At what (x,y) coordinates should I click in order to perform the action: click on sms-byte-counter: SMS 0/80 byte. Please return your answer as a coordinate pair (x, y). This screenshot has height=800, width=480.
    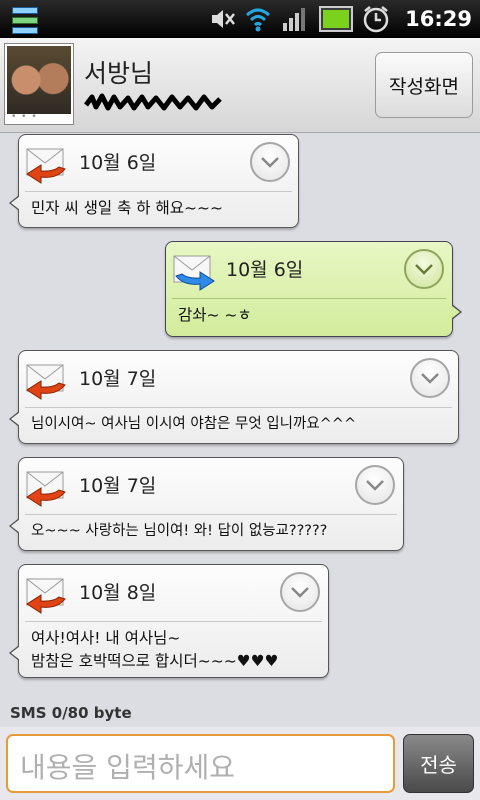
    Looking at the image, I should click on (71, 713).